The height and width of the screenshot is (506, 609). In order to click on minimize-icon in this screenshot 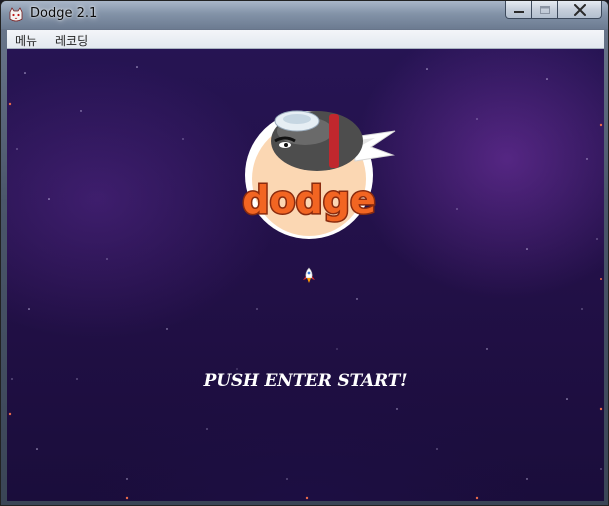, I will do `click(518, 11)`.